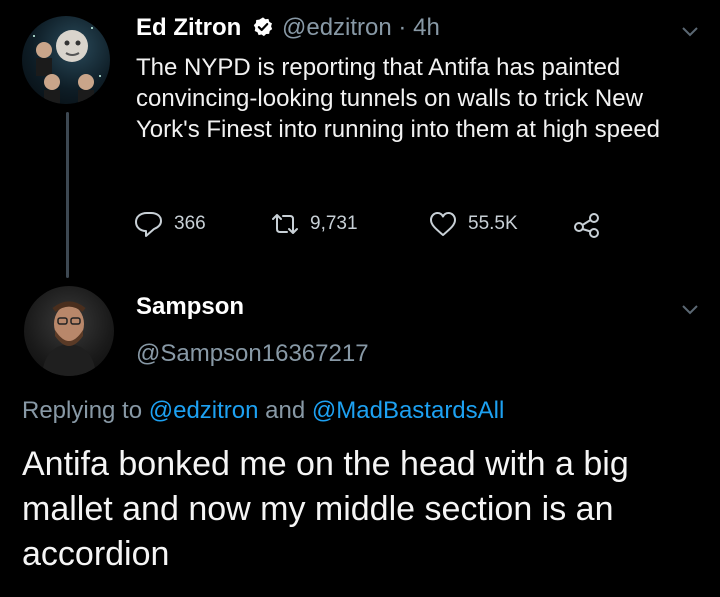  What do you see at coordinates (170, 224) in the screenshot?
I see `reply-button: 366` at bounding box center [170, 224].